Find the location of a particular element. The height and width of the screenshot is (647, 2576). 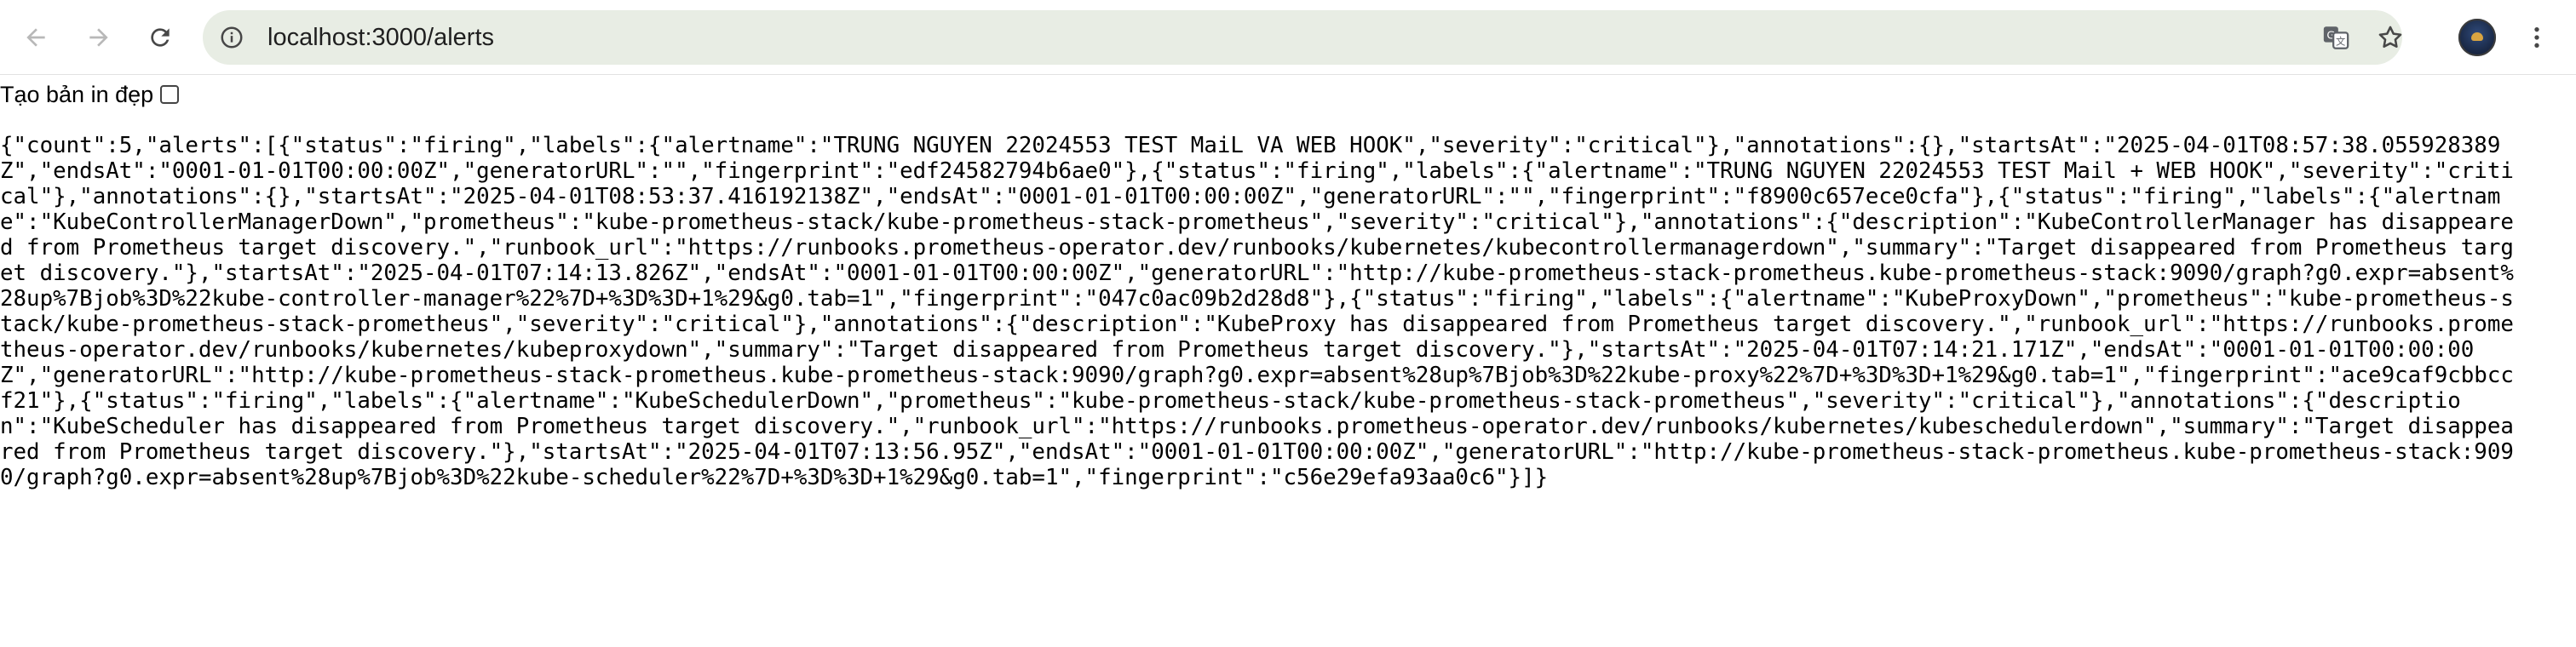

translate-button: G 文 is located at coordinates (2336, 37).